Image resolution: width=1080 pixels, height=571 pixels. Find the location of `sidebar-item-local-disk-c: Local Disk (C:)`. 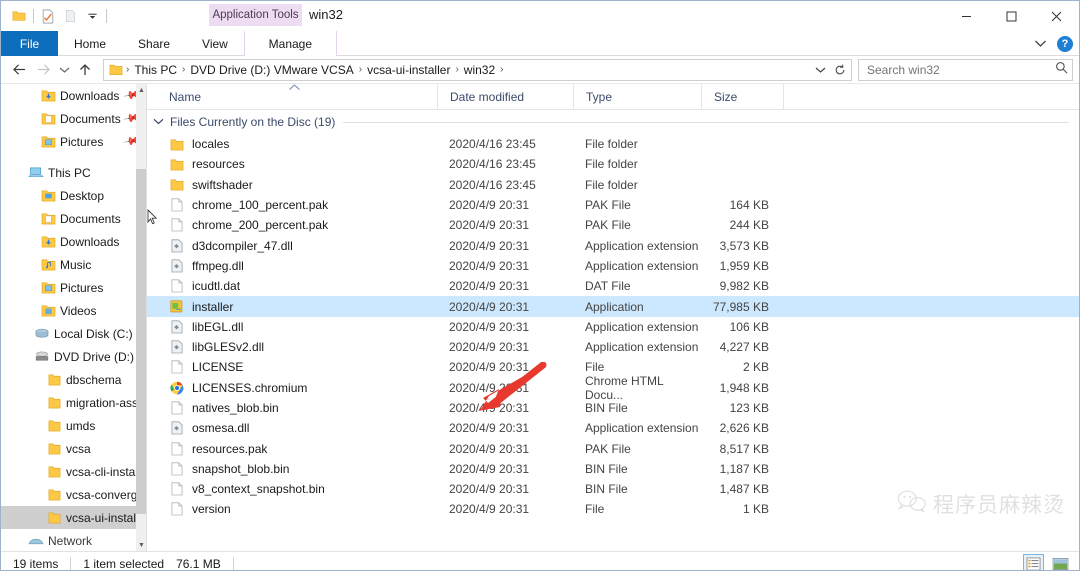

sidebar-item-local-disk-c: Local Disk (C:) is located at coordinates (74, 333).